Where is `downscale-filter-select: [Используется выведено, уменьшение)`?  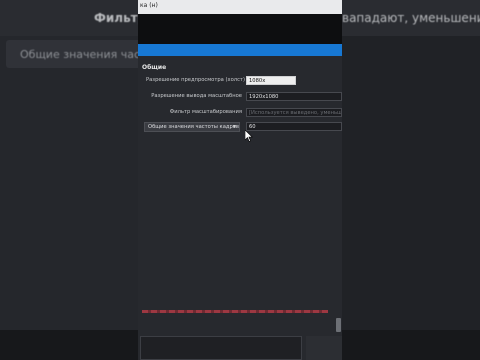 downscale-filter-select: [Используется выведено, уменьшение) is located at coordinates (294, 112).